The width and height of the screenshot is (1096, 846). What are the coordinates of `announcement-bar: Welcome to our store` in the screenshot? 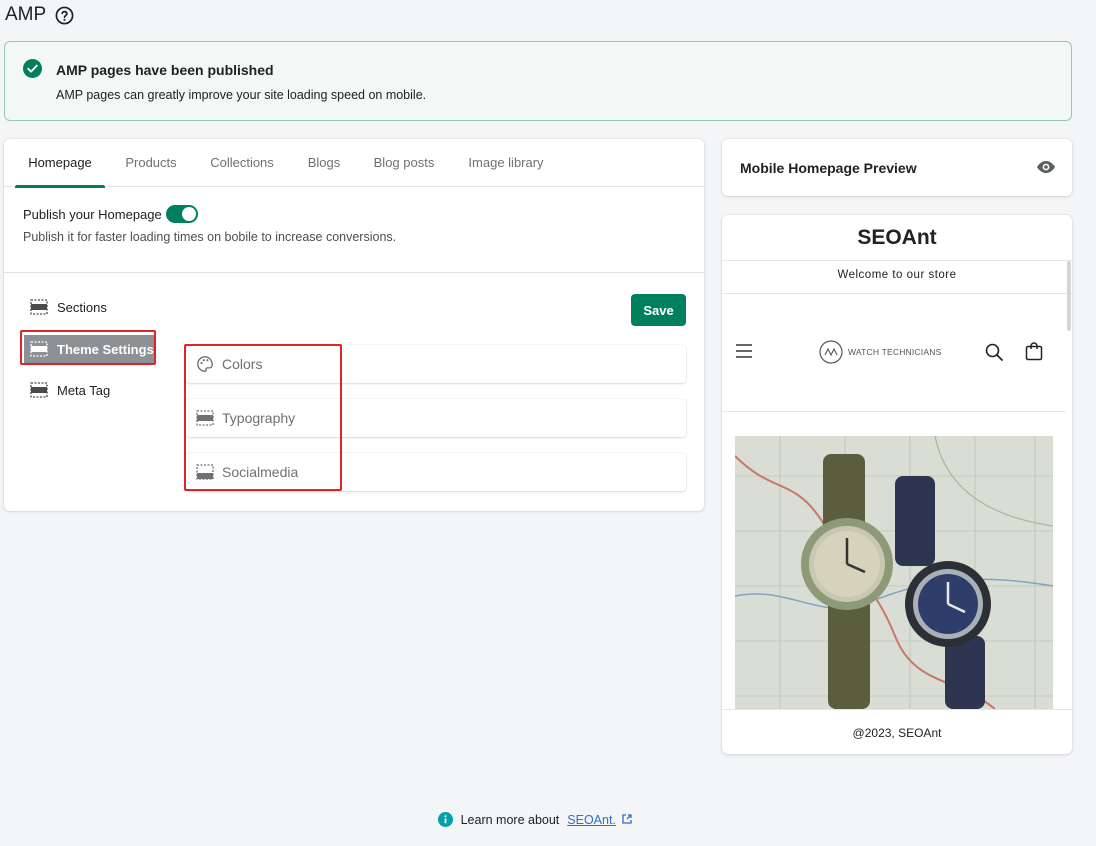 It's located at (897, 275).